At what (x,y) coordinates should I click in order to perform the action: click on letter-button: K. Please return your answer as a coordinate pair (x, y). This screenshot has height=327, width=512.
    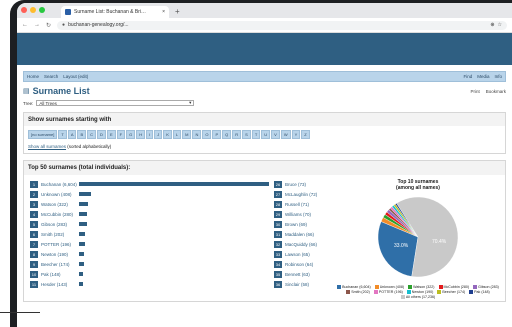
    Looking at the image, I should click on (167, 134).